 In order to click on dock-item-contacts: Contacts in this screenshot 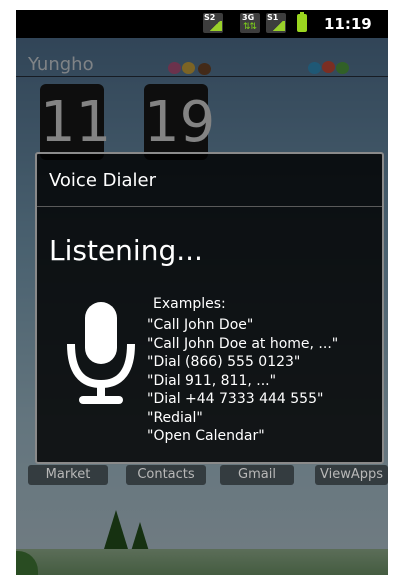, I will do `click(166, 475)`.